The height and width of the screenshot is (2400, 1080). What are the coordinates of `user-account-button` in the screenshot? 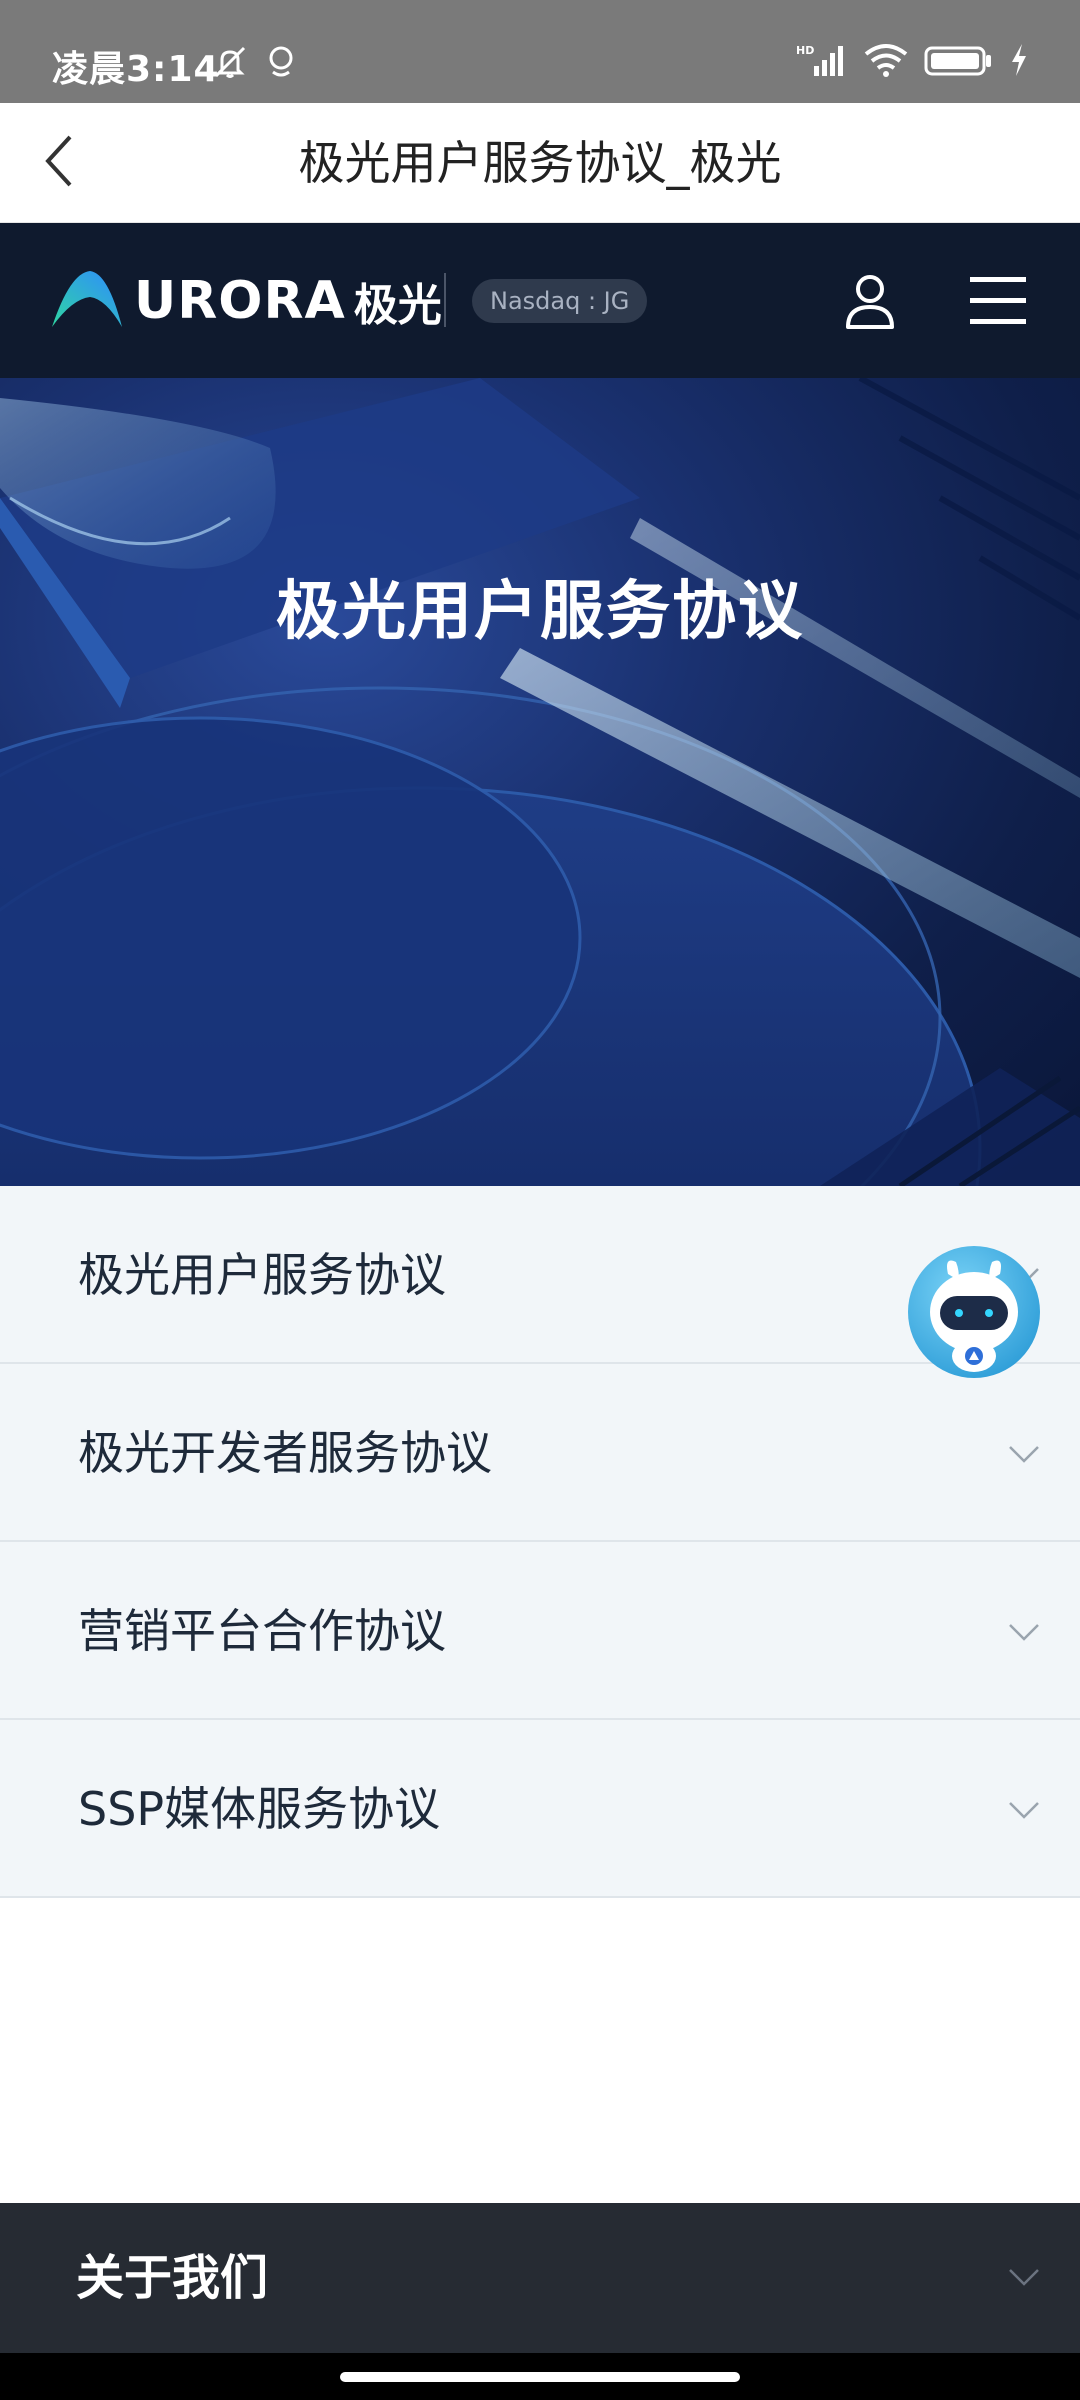 It's located at (870, 301).